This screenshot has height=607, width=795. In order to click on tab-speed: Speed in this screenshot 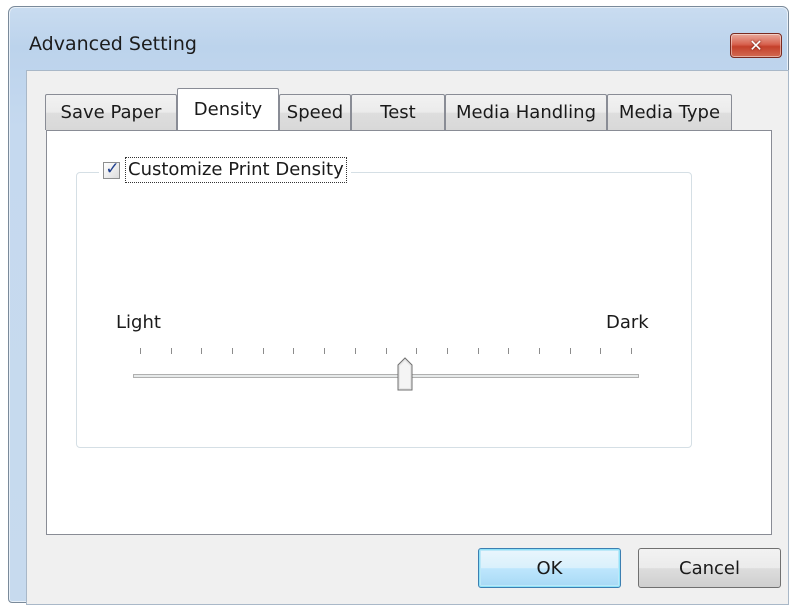, I will do `click(315, 112)`.